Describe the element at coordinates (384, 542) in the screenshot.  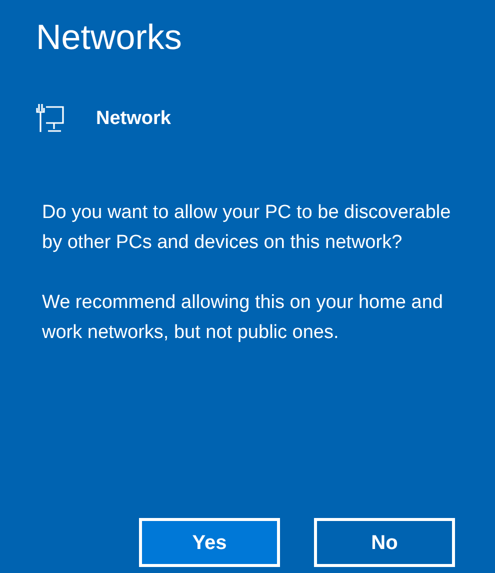
I see `dialog-button: No` at that location.